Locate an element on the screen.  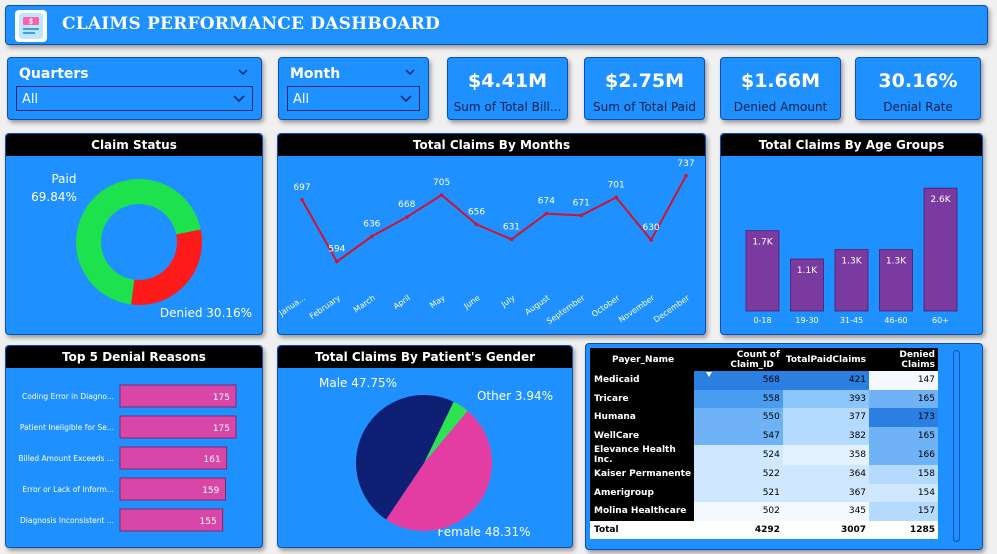
gender-chart: Male 47.75% Other 3.94% Female 48.31% is located at coordinates (436, 457).